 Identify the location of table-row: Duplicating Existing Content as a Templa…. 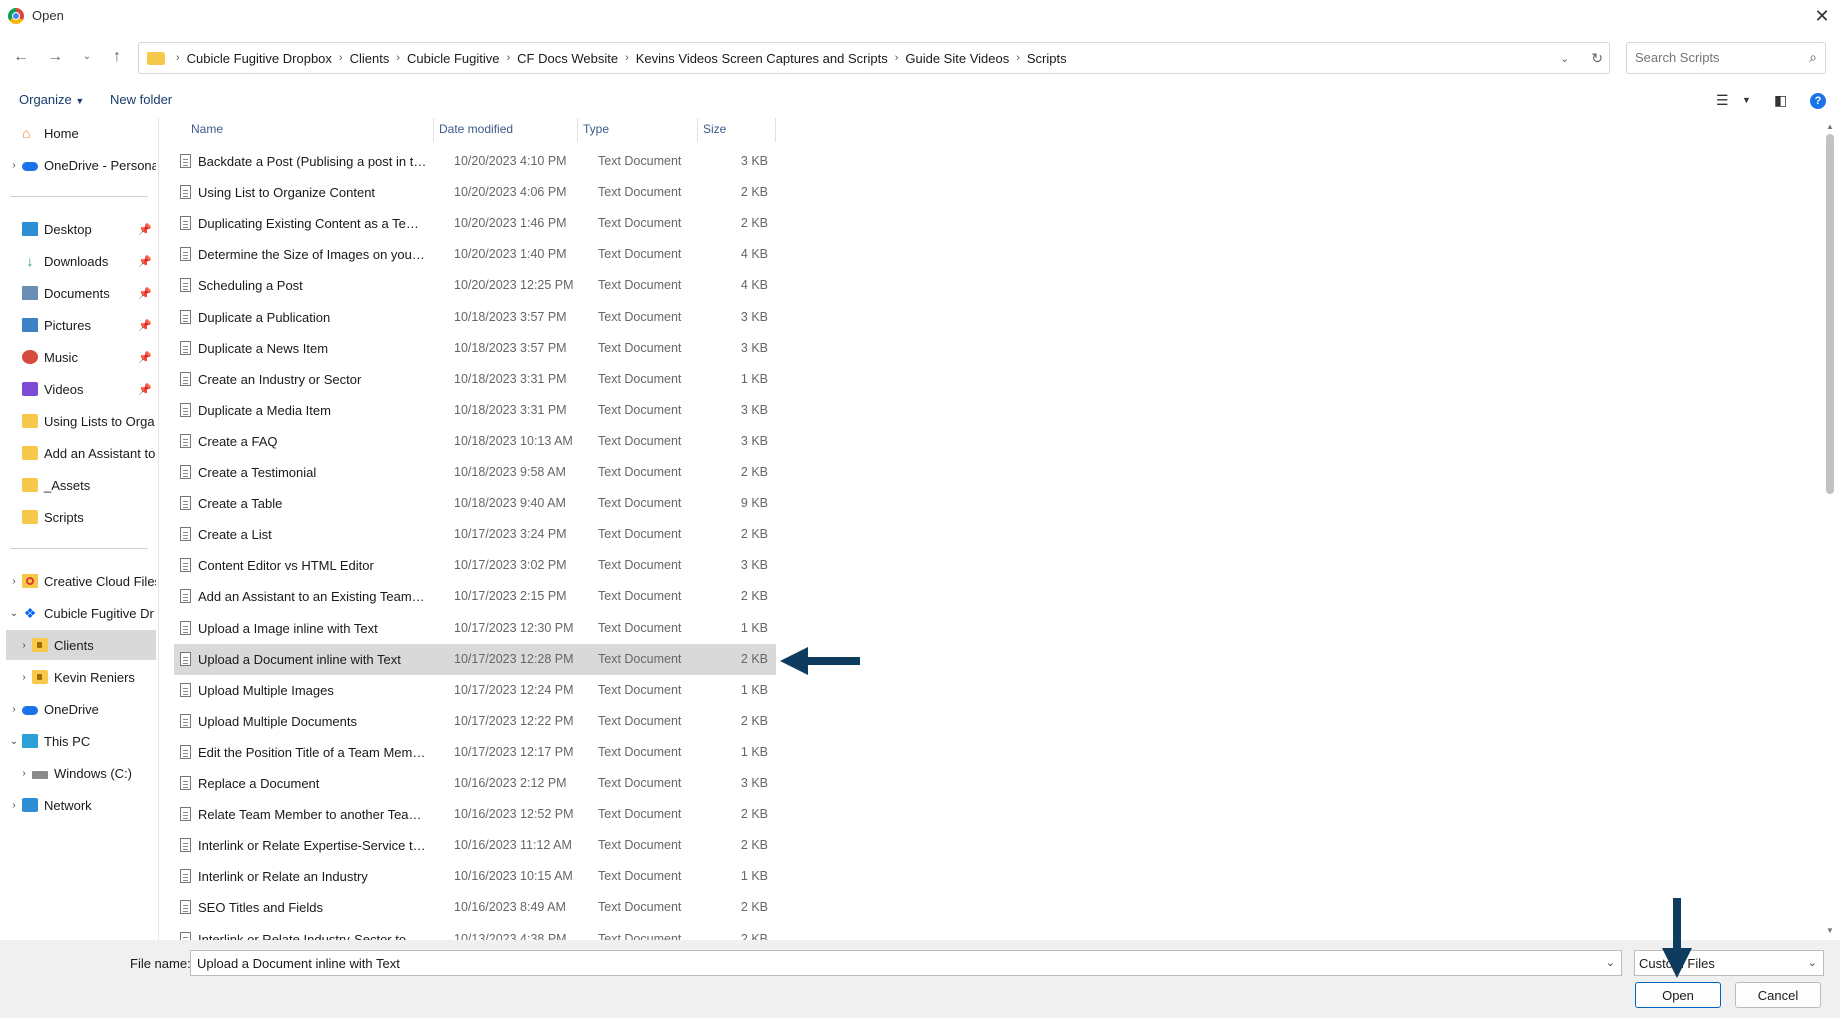
(475, 223).